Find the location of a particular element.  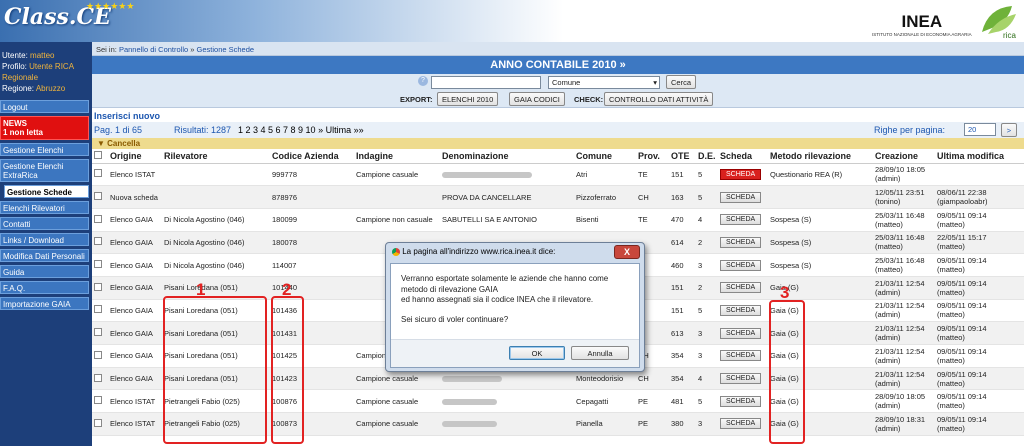

ote-value: 460 is located at coordinates (677, 265).